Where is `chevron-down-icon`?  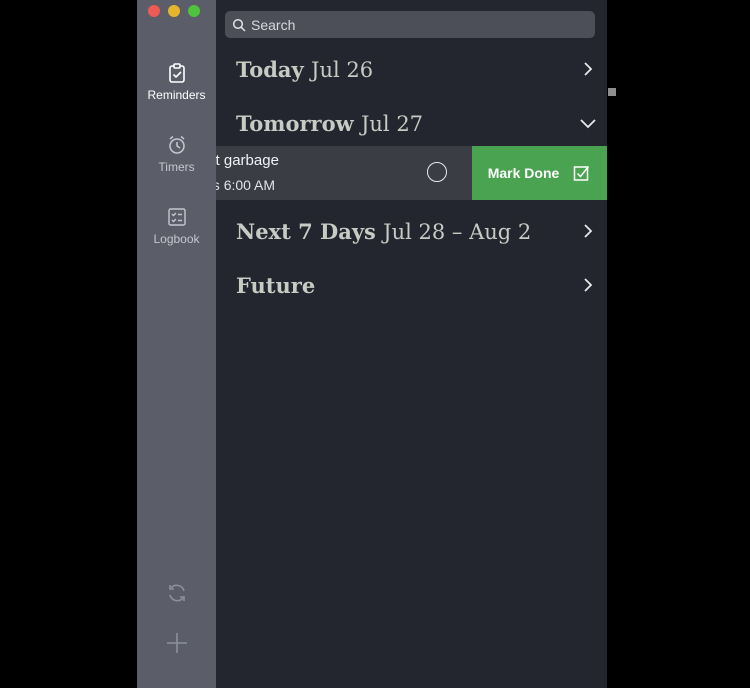 chevron-down-icon is located at coordinates (588, 124).